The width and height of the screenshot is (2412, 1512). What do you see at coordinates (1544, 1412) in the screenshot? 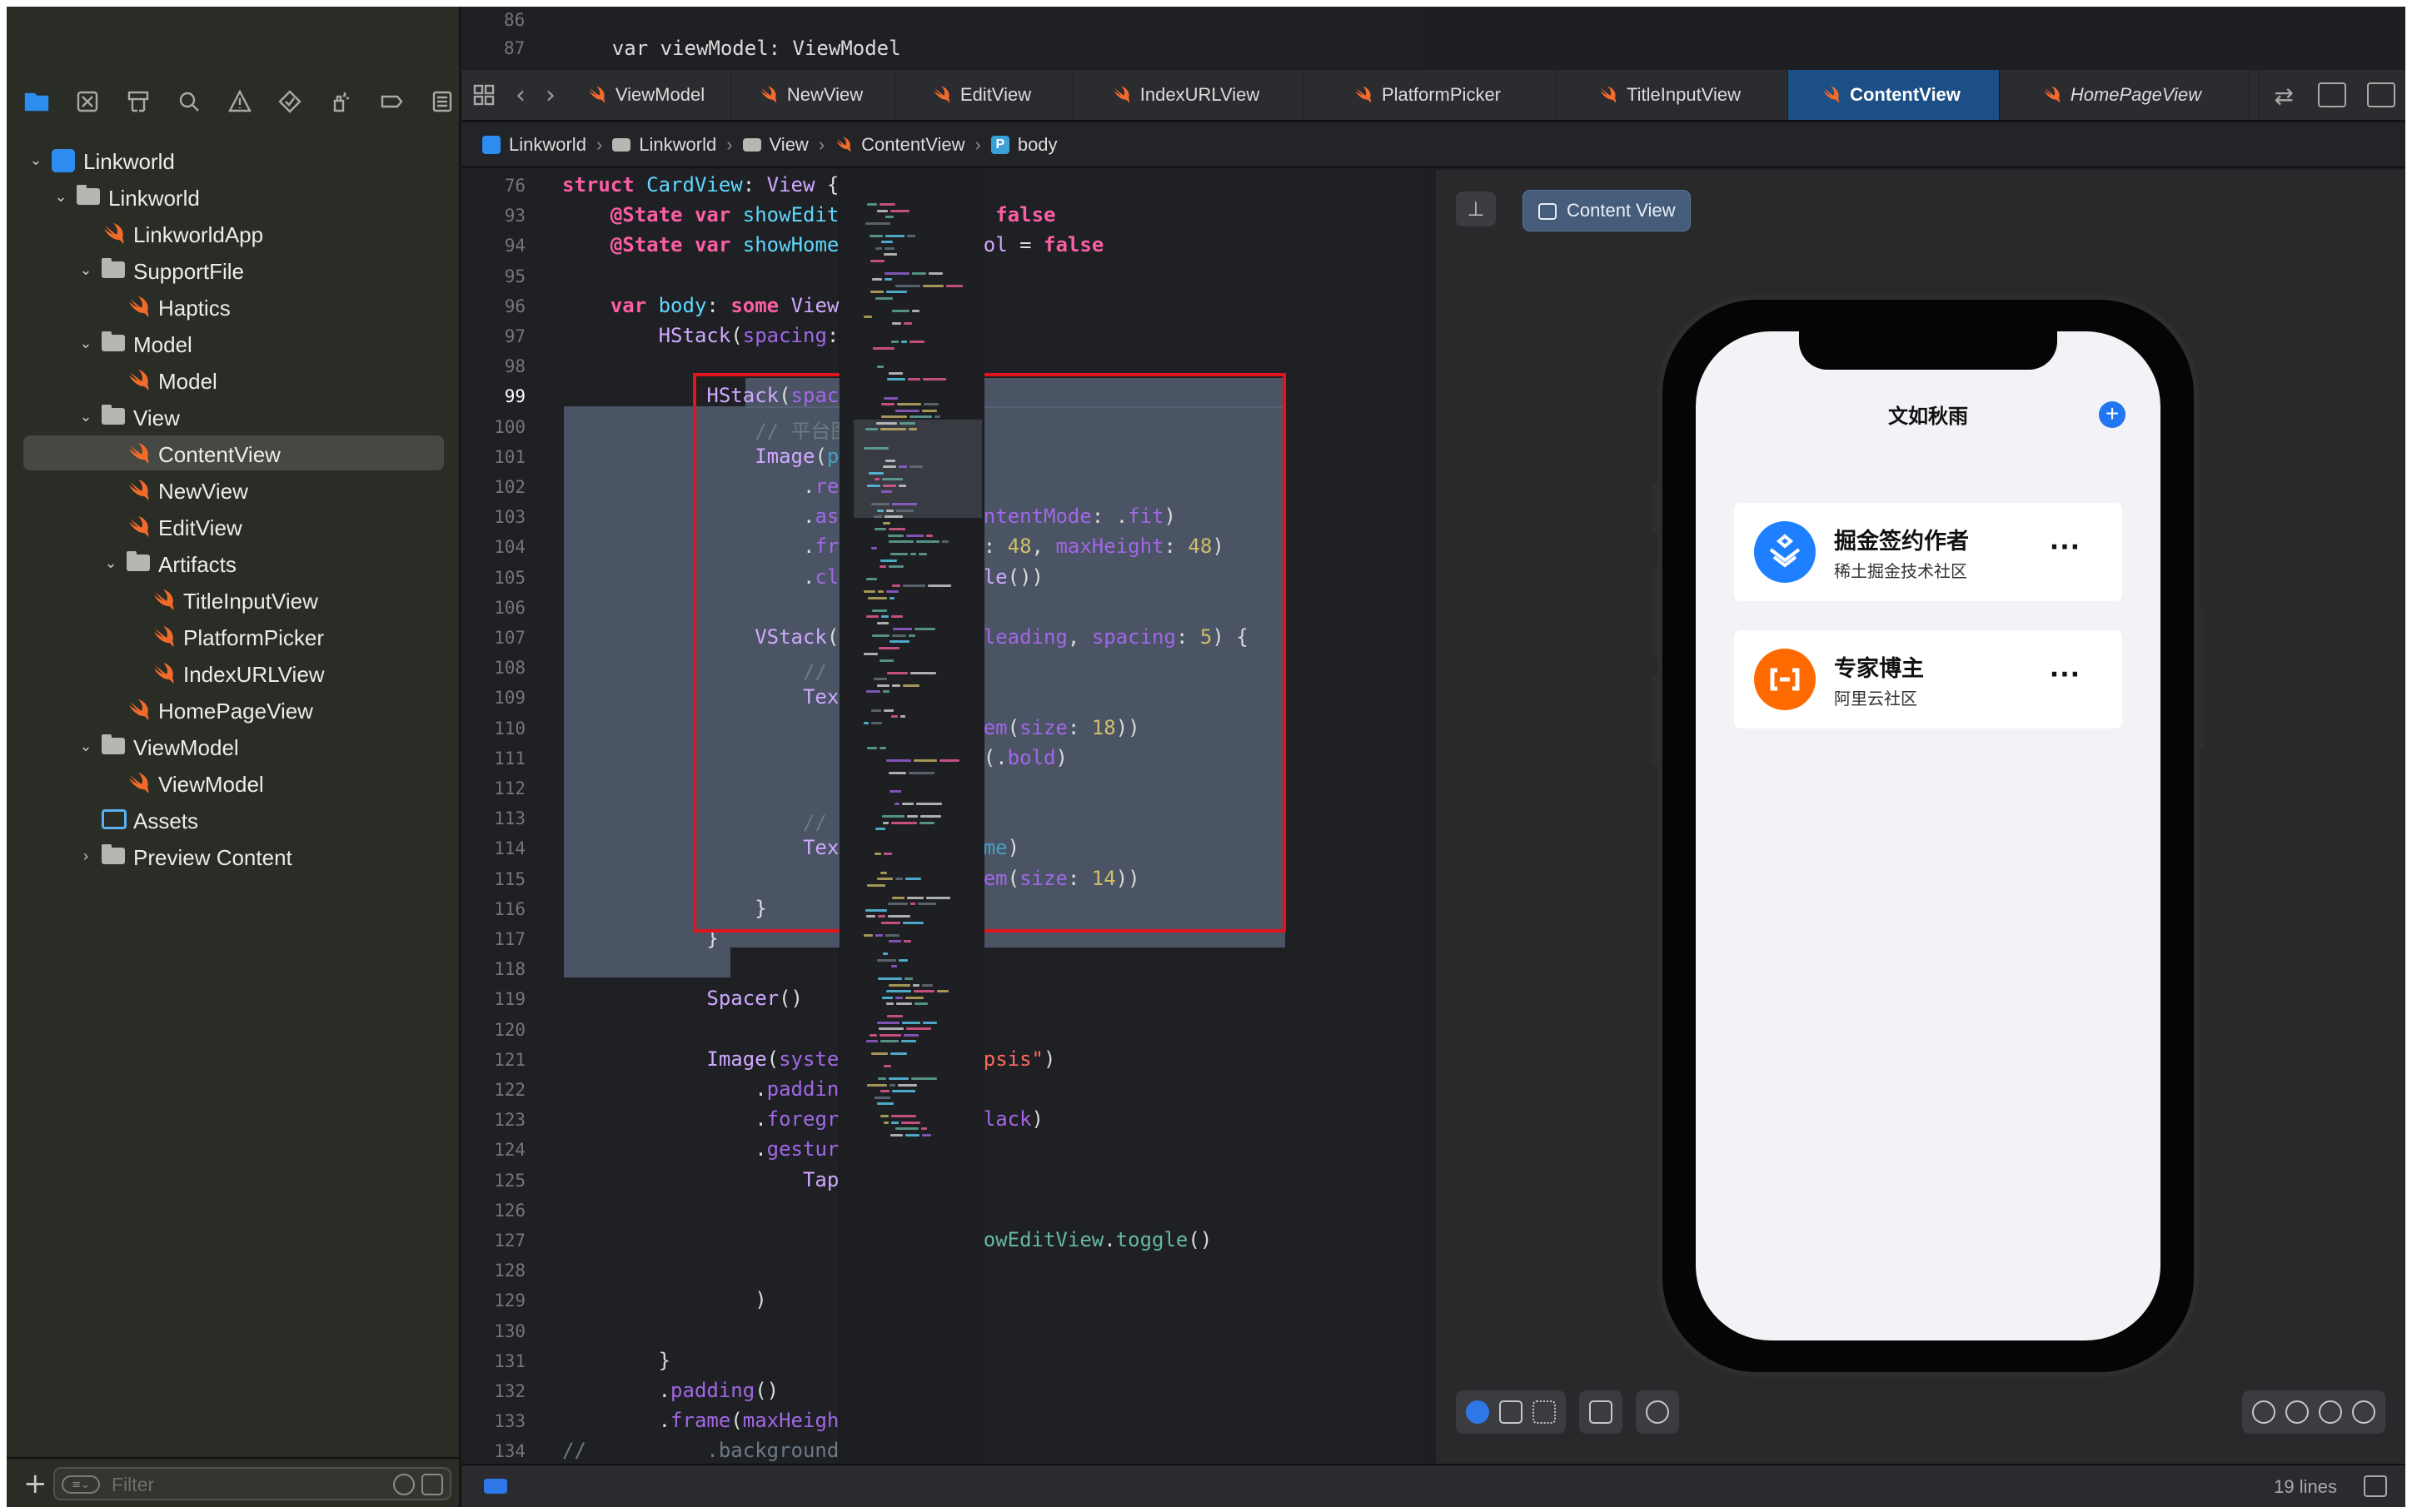
I see `variants-grid-icon` at bounding box center [1544, 1412].